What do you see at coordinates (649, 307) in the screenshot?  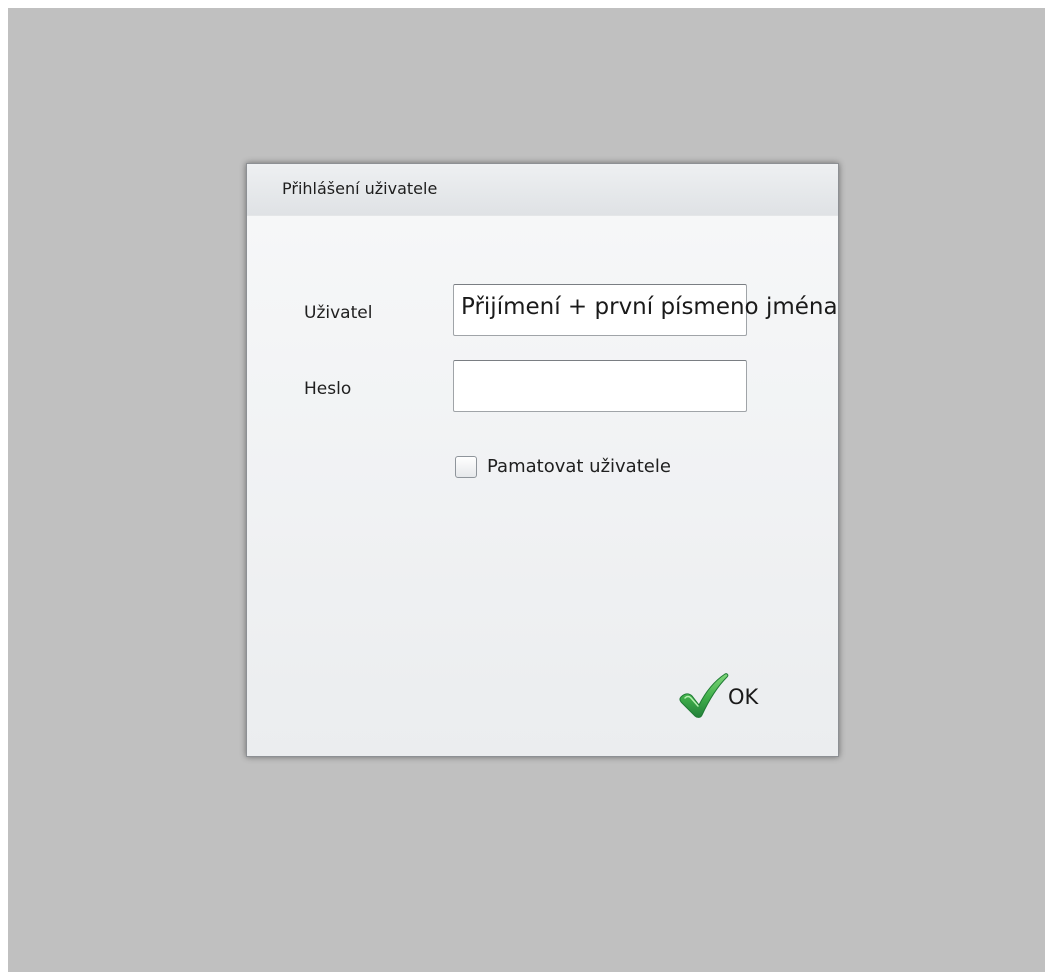 I see `user-input-value: Přijímení + první písmeno jména` at bounding box center [649, 307].